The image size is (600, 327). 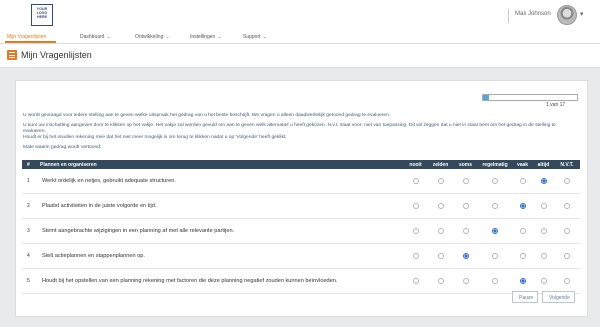 I want to click on column-header-section: Plannen en organiseren, so click(x=68, y=164).